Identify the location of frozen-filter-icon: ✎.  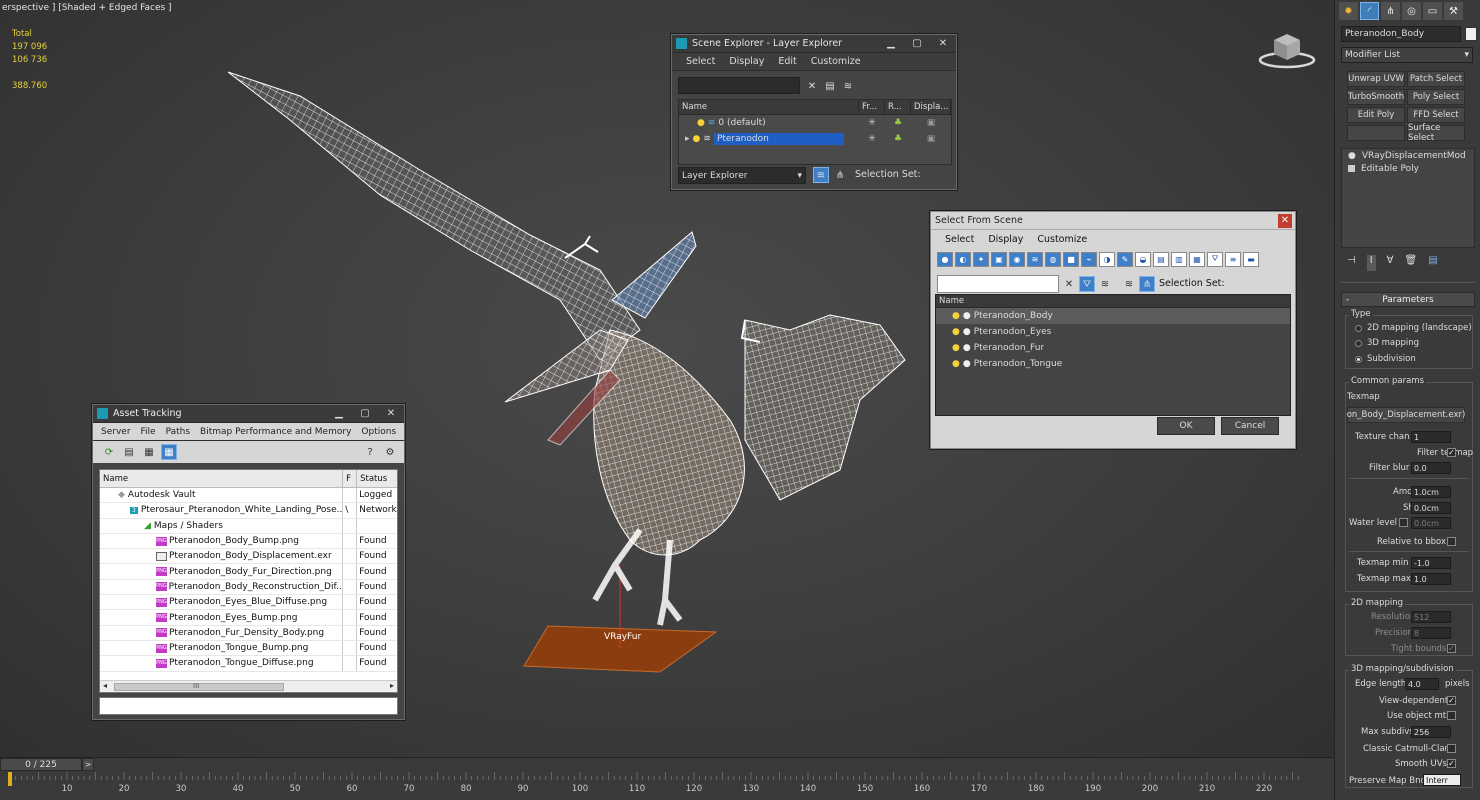
(1125, 259).